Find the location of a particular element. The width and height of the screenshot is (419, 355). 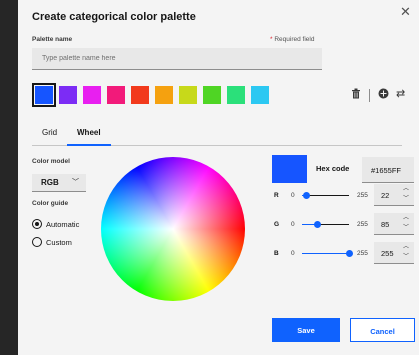

channel-b-fill is located at coordinates (325, 253).